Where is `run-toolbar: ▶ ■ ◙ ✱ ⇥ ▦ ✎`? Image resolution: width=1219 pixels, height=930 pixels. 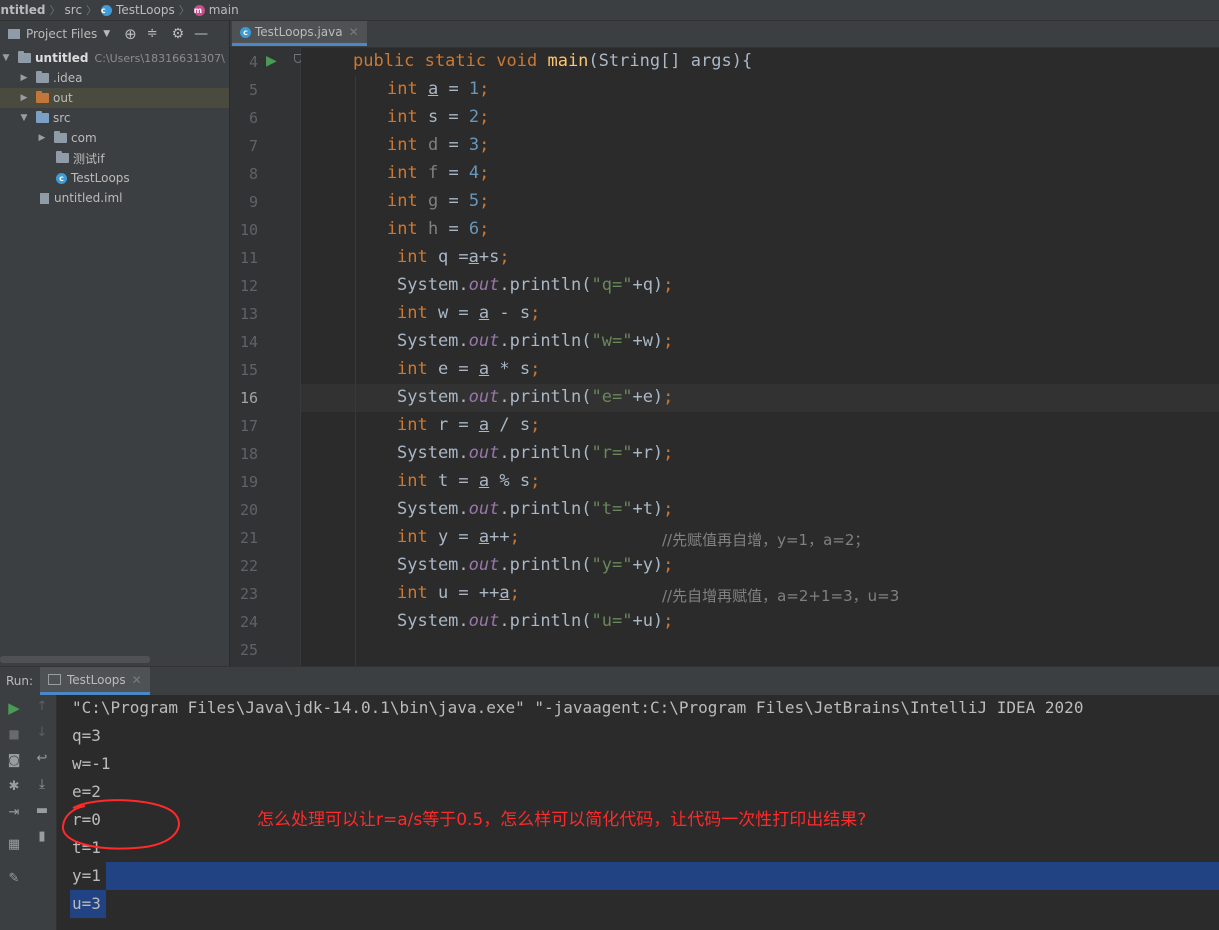 run-toolbar: ▶ ■ ◙ ✱ ⇥ ▦ ✎ is located at coordinates (14, 812).